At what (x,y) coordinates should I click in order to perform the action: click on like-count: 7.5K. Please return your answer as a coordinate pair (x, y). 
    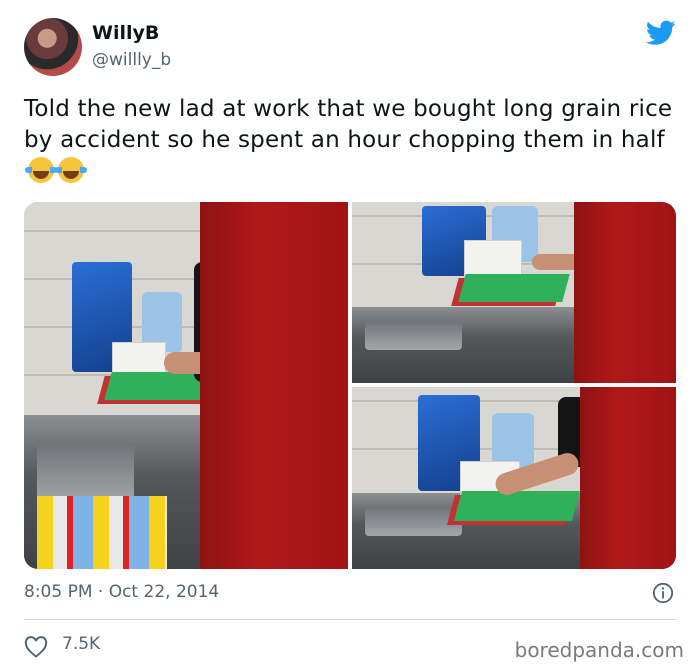
    Looking at the image, I should click on (81, 644).